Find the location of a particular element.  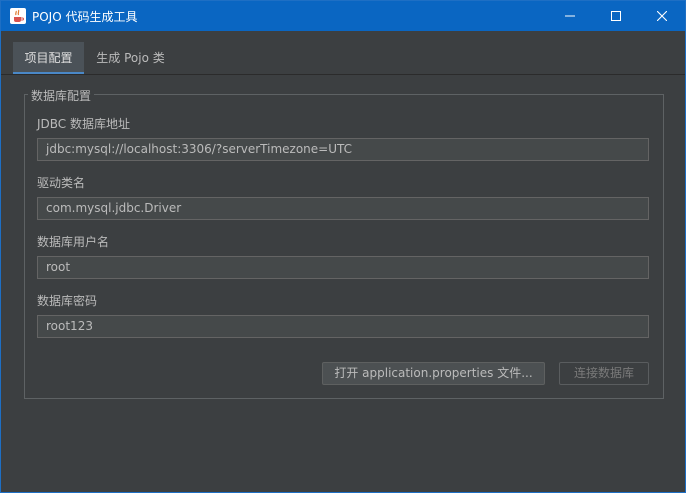

driver-class-label: 驱动类名 is located at coordinates (61, 183).